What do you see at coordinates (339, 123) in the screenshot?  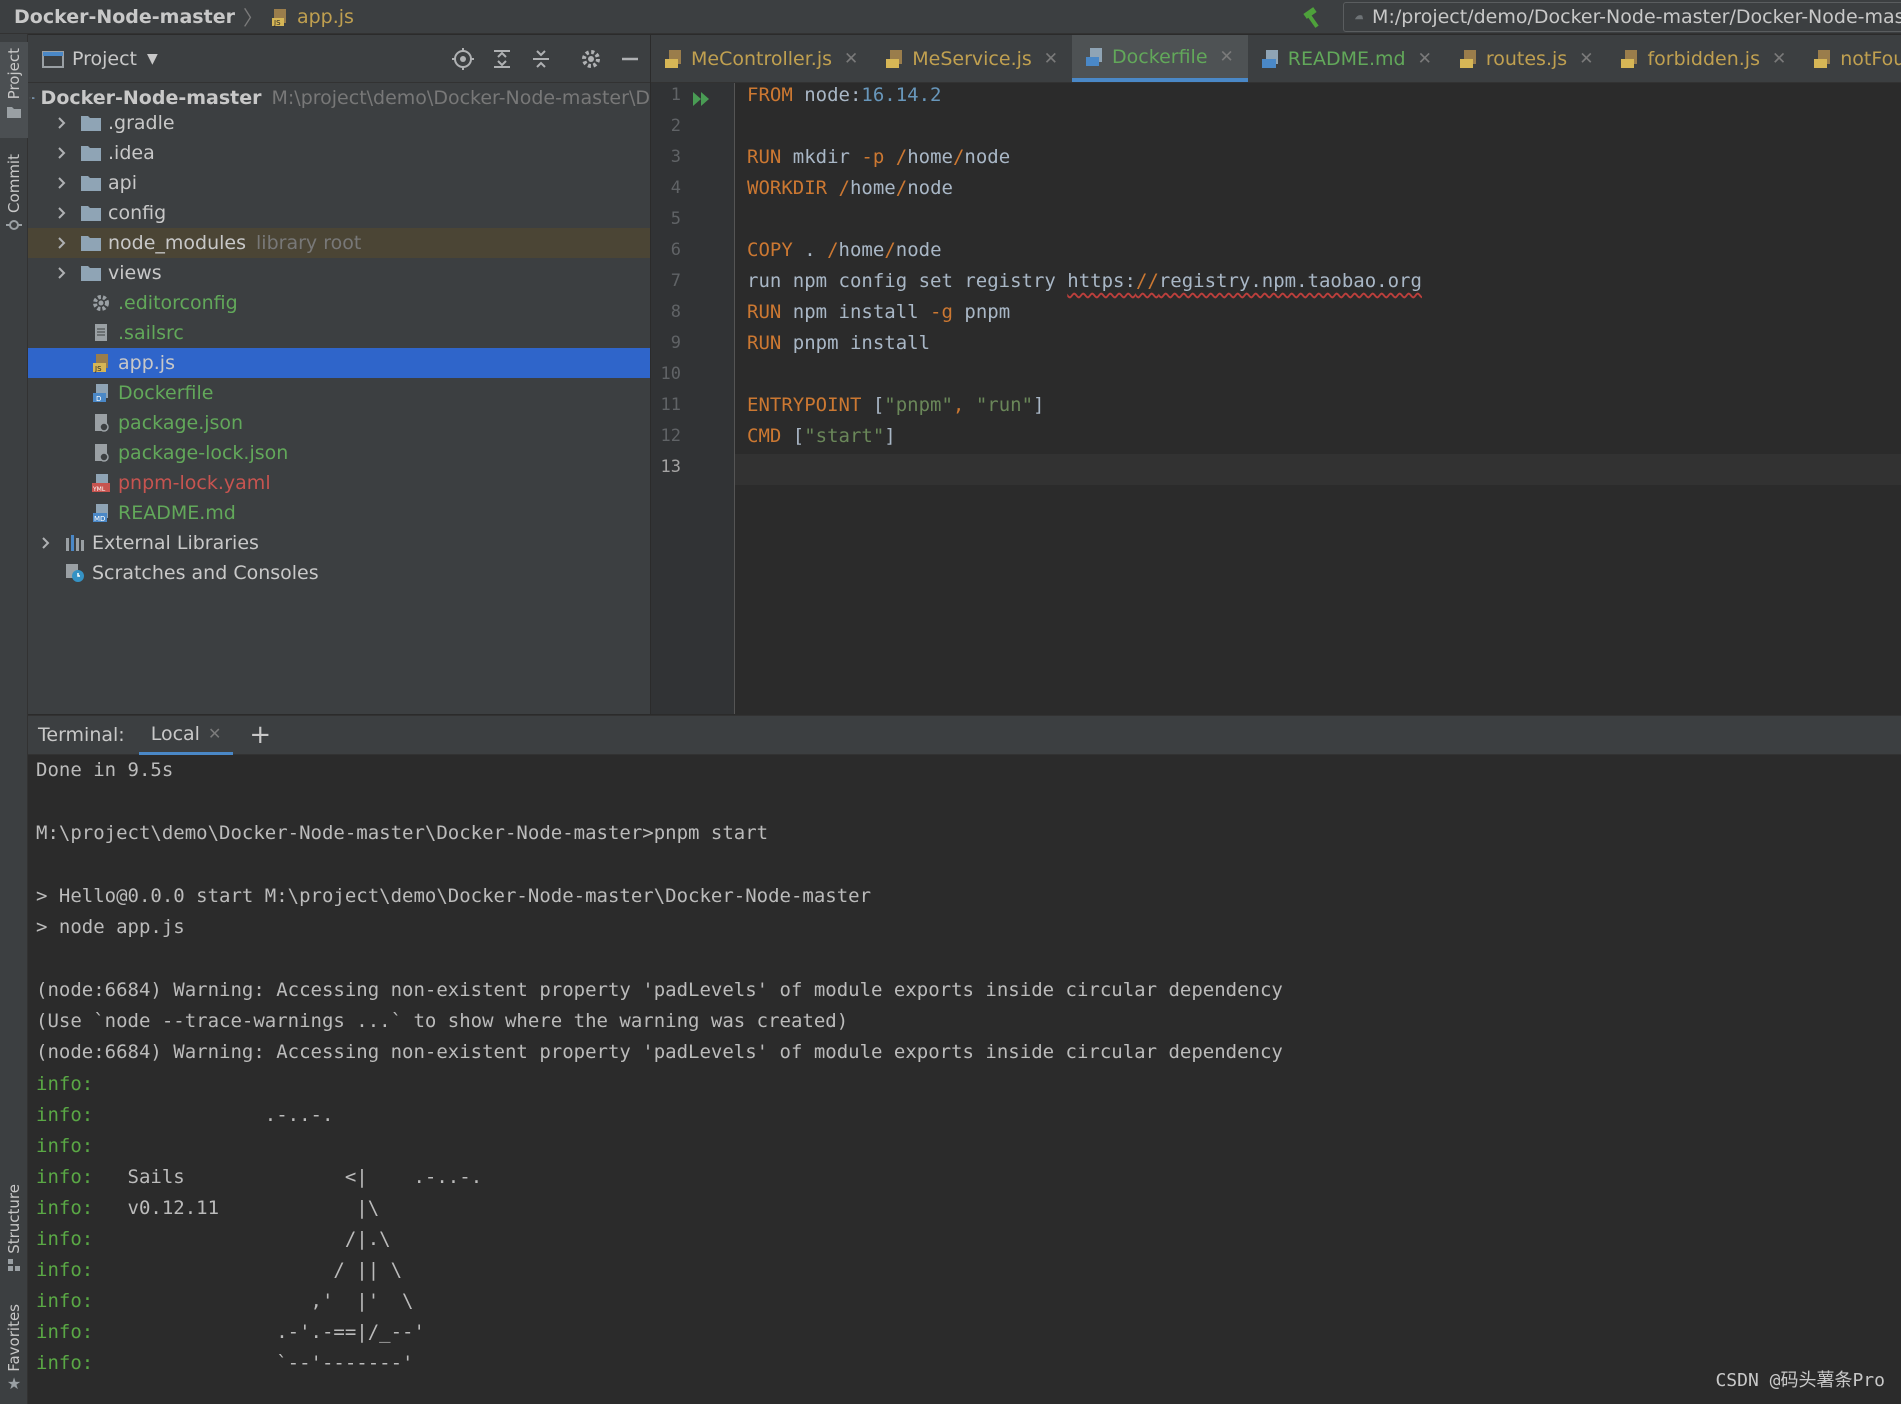 I see `tree-item-gradle: .gradle` at bounding box center [339, 123].